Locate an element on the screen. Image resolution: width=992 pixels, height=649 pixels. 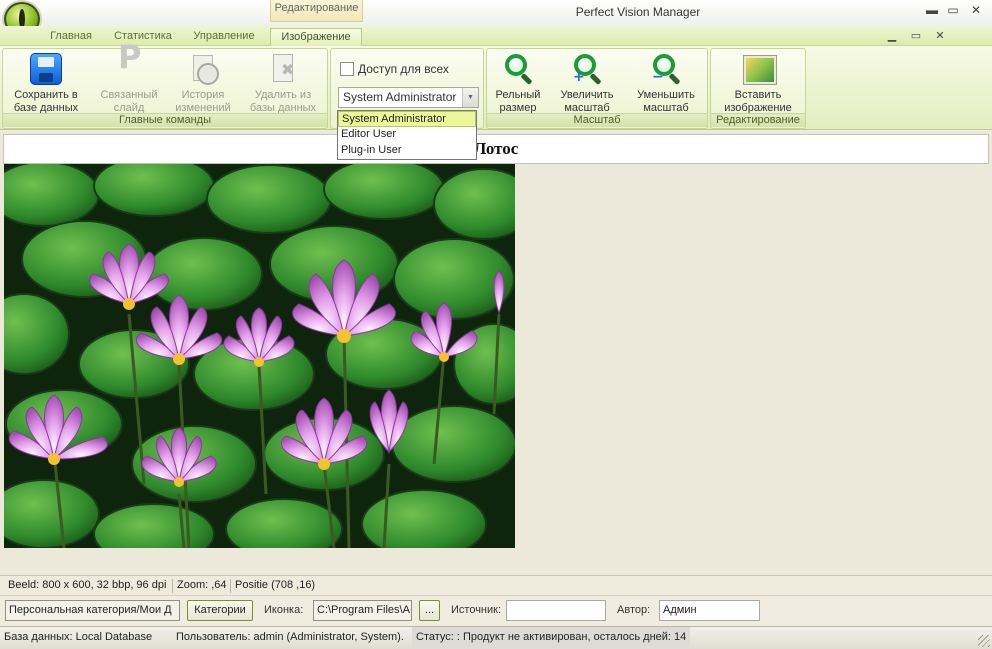
zoom-in-icon: + is located at coordinates (587, 69).